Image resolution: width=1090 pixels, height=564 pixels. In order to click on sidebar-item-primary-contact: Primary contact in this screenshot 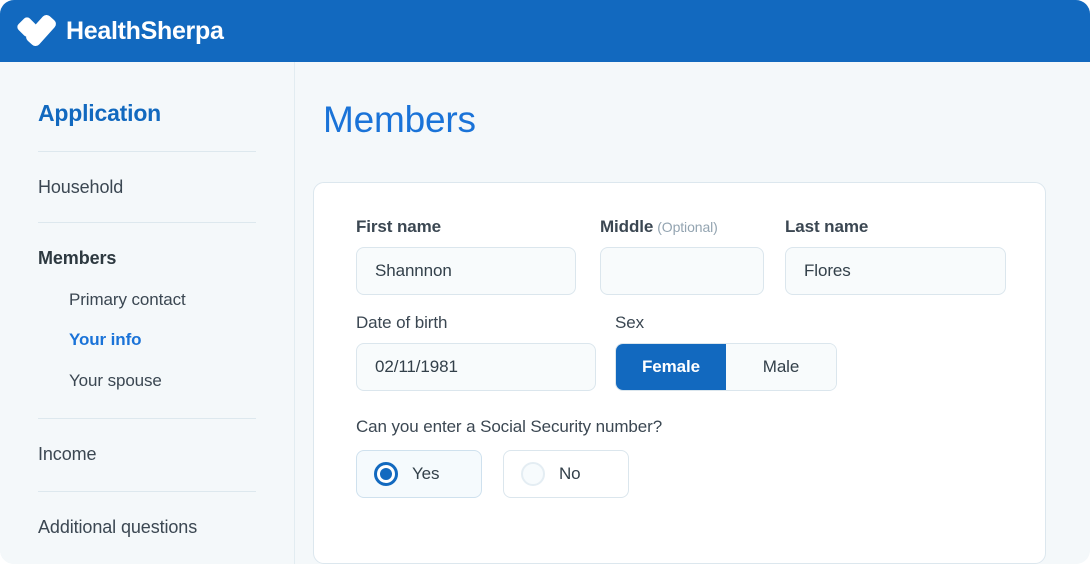, I will do `click(147, 289)`.